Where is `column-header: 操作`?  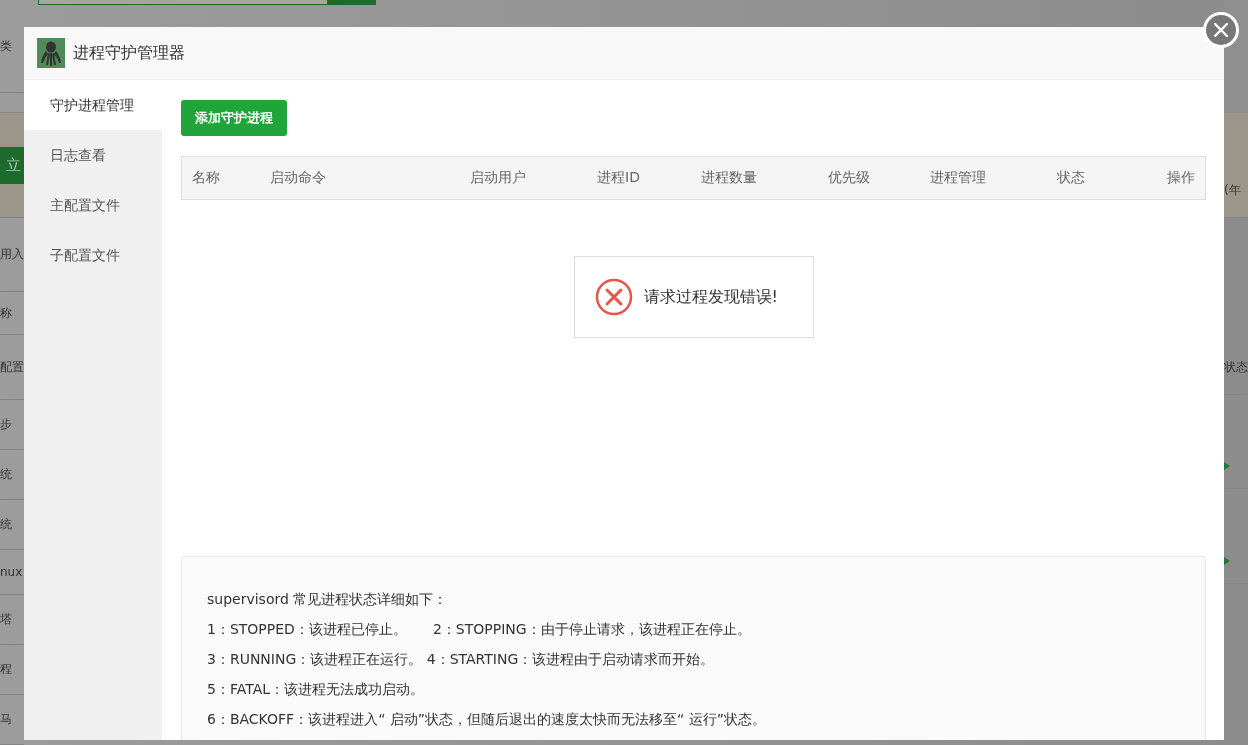
column-header: 操作 is located at coordinates (1180, 178).